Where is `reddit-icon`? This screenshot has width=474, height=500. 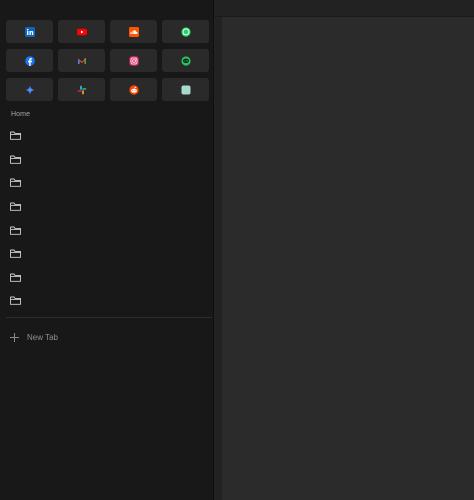
reddit-icon is located at coordinates (133, 89).